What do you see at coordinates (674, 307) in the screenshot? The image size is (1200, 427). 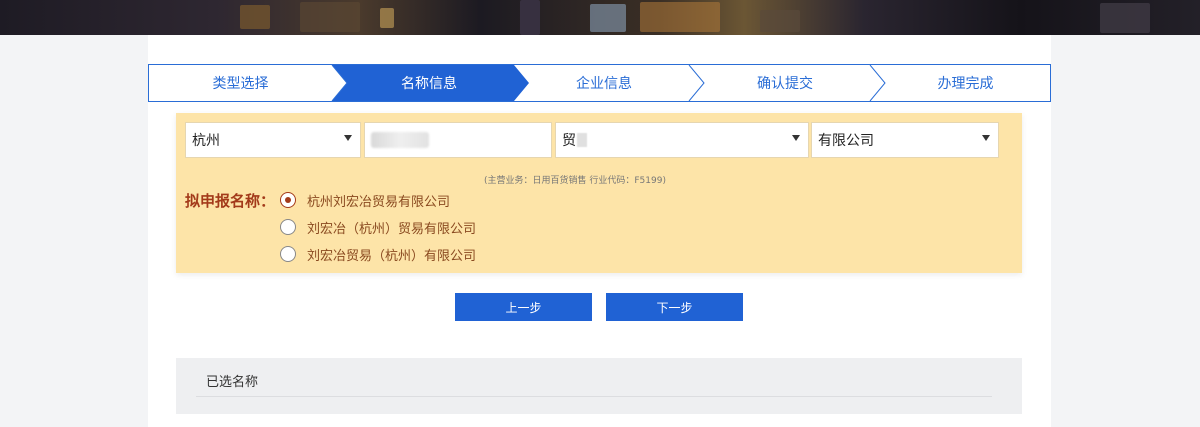 I see `next-step-button: 下一步` at bounding box center [674, 307].